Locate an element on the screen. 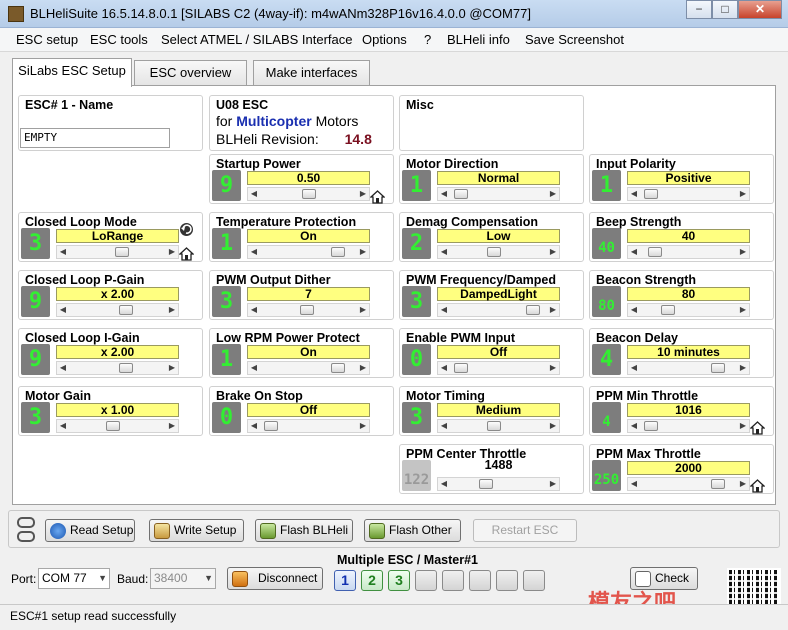 The height and width of the screenshot is (630, 788). startup-power-slider: ◀ ▶ is located at coordinates (308, 194).